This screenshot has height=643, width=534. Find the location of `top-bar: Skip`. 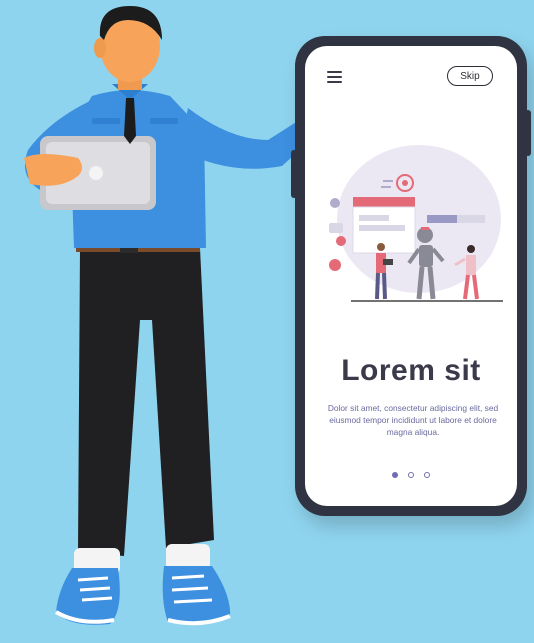

top-bar: Skip is located at coordinates (411, 77).